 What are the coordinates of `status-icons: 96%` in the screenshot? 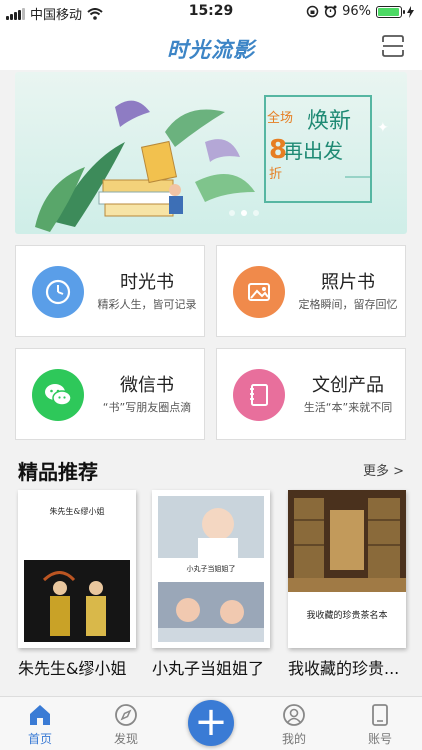 It's located at (360, 11).